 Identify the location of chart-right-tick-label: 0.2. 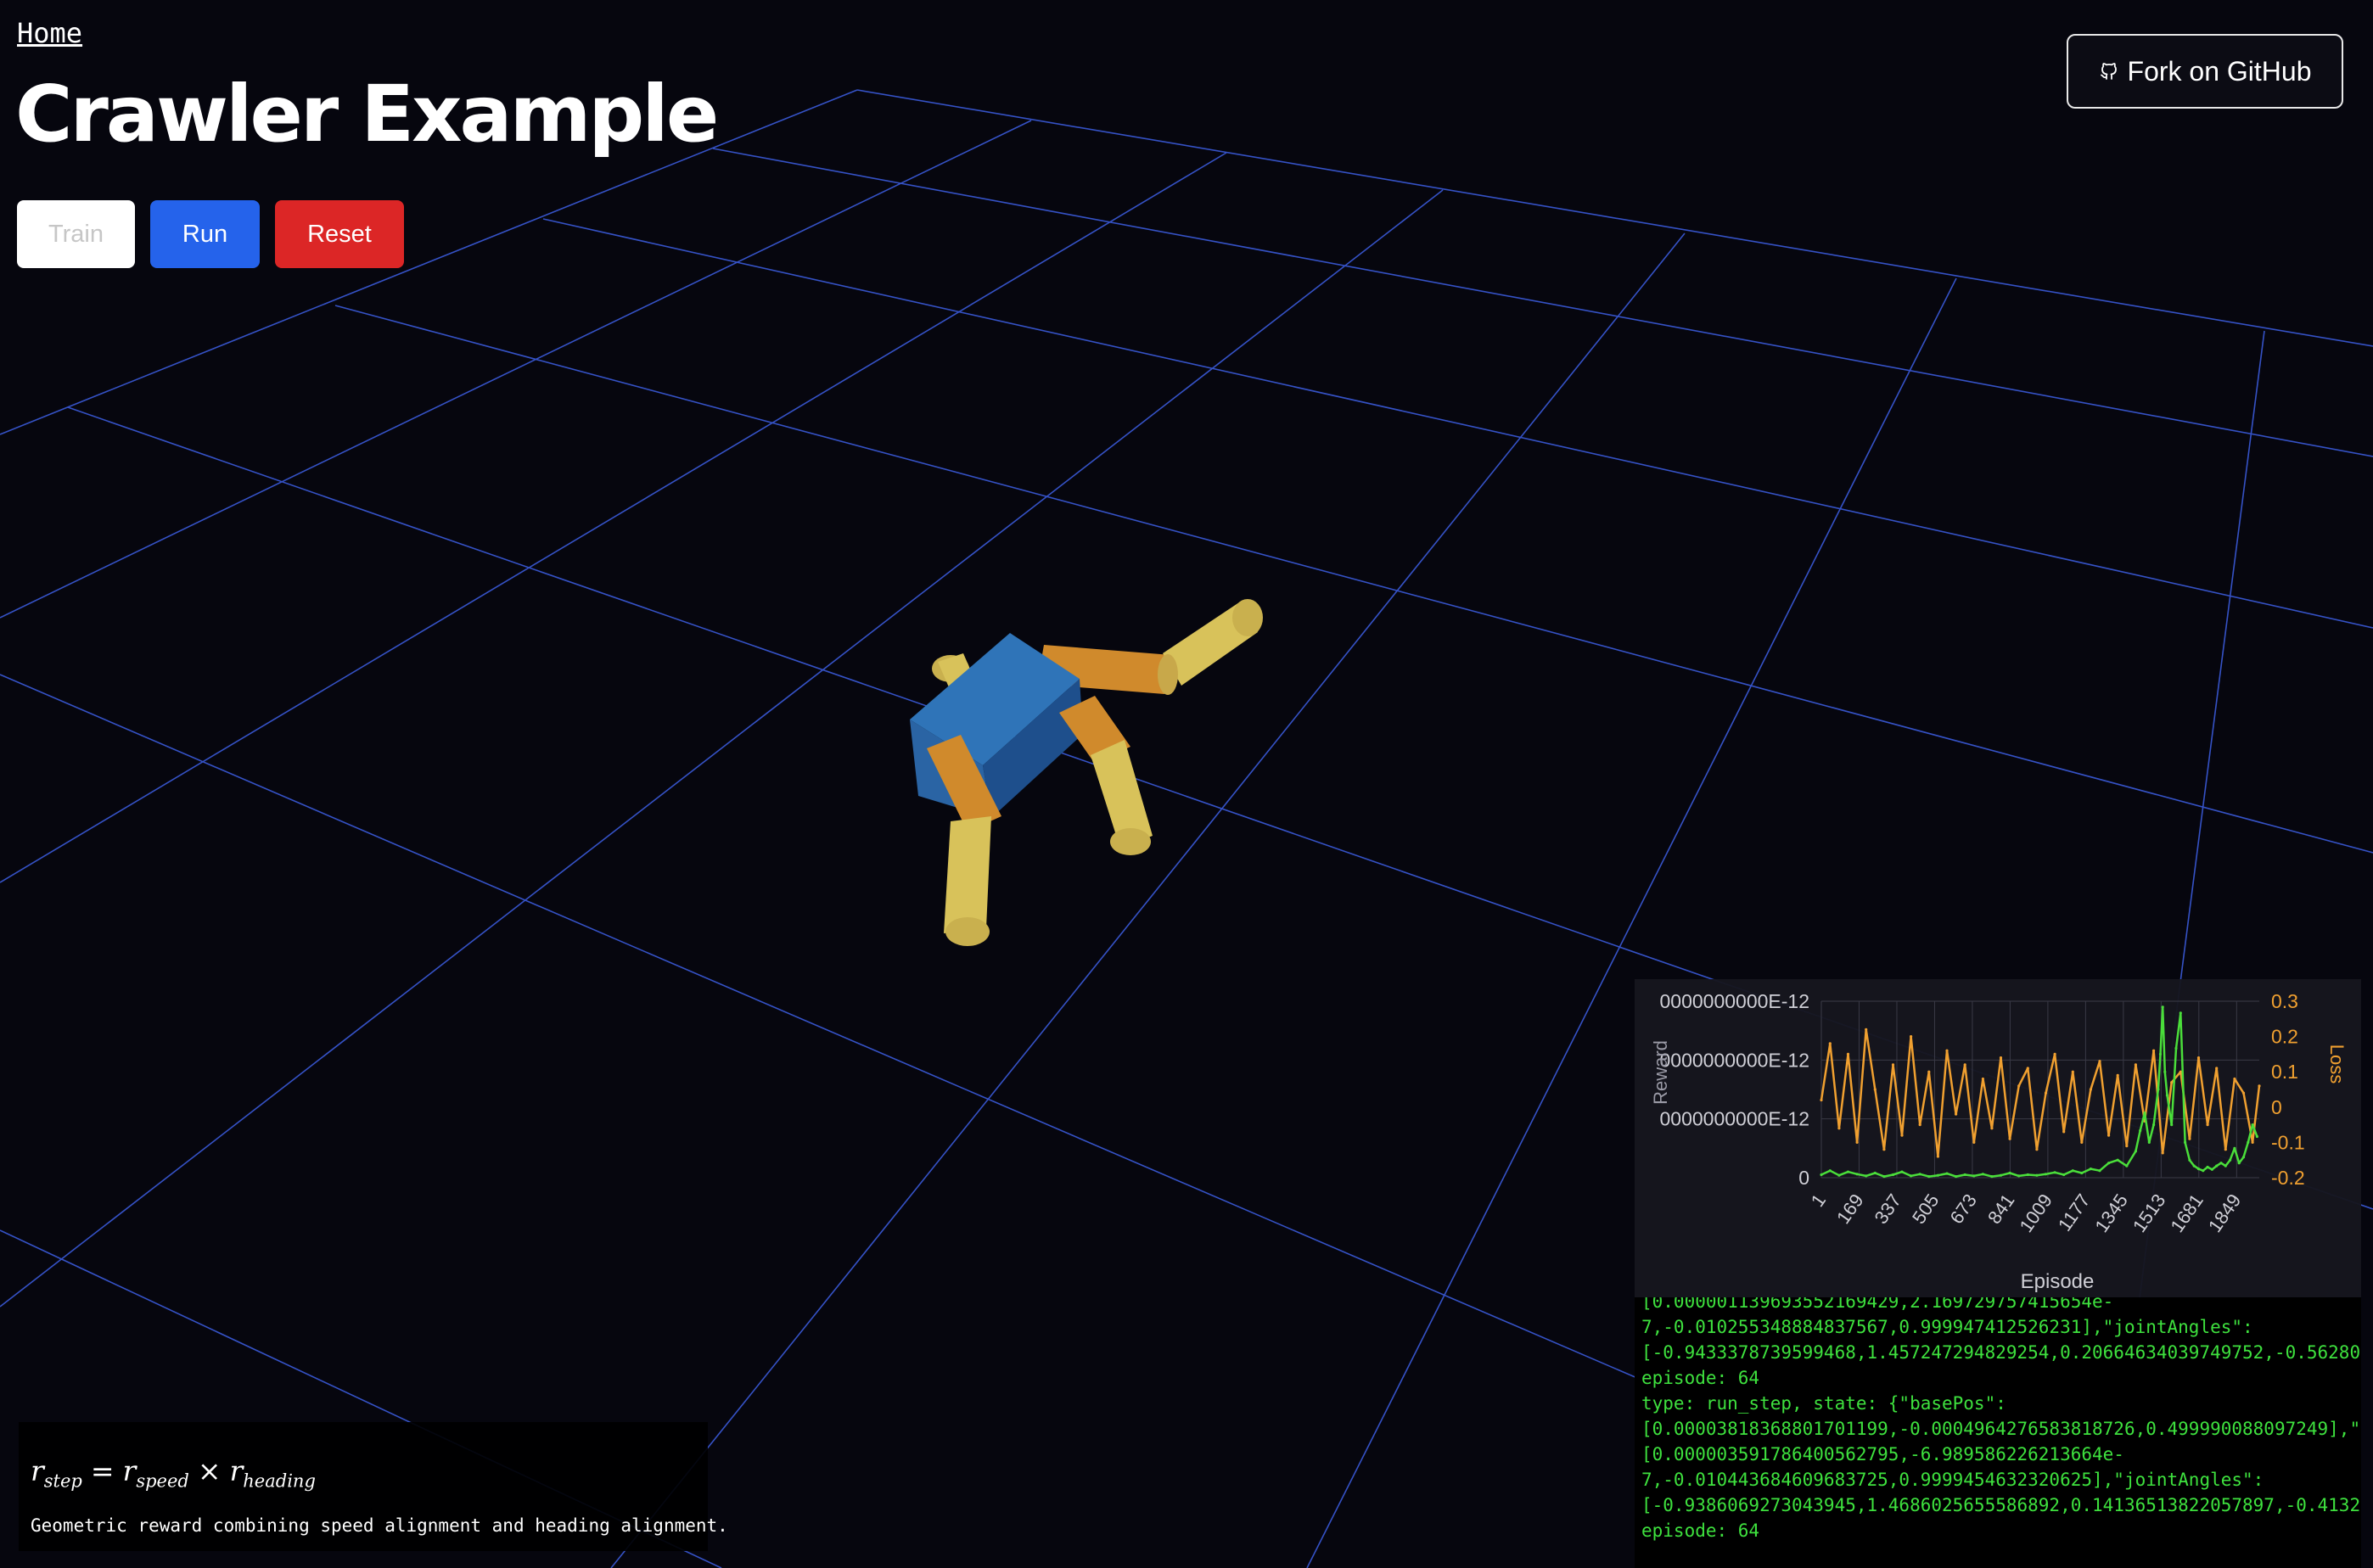
(2284, 1037).